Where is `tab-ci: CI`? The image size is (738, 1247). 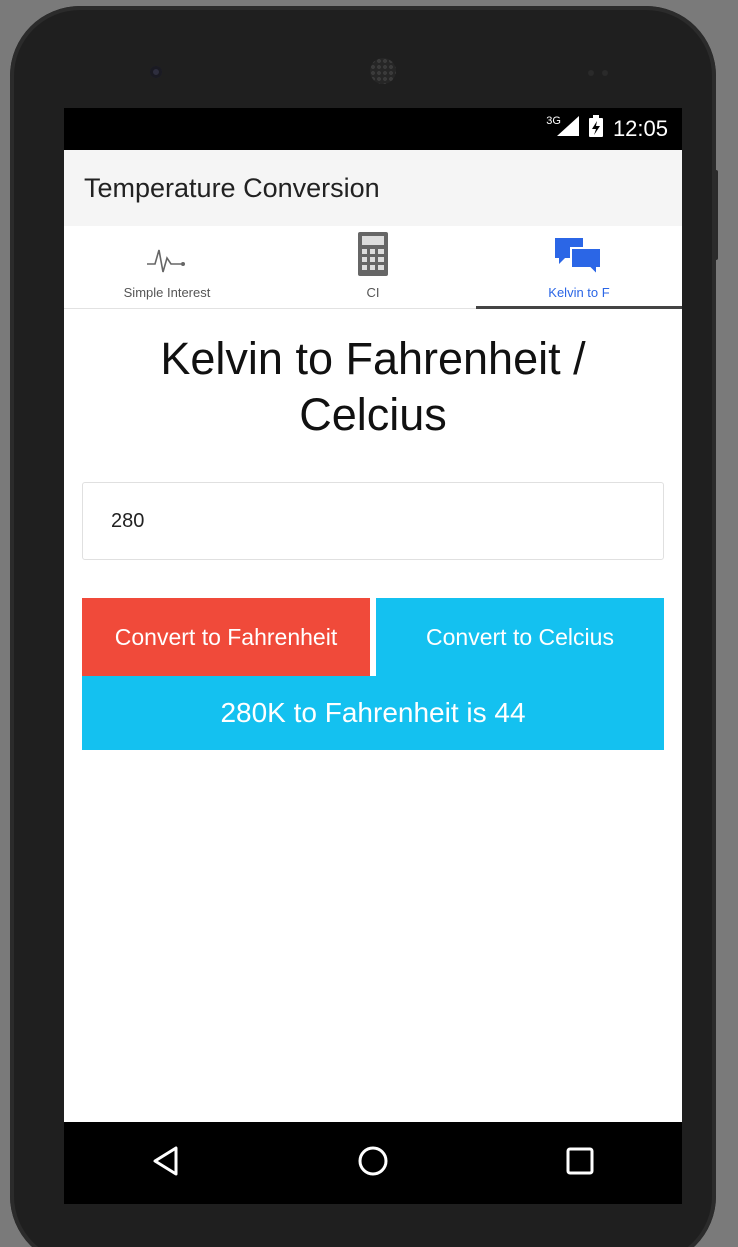 tab-ci: CI is located at coordinates (373, 267).